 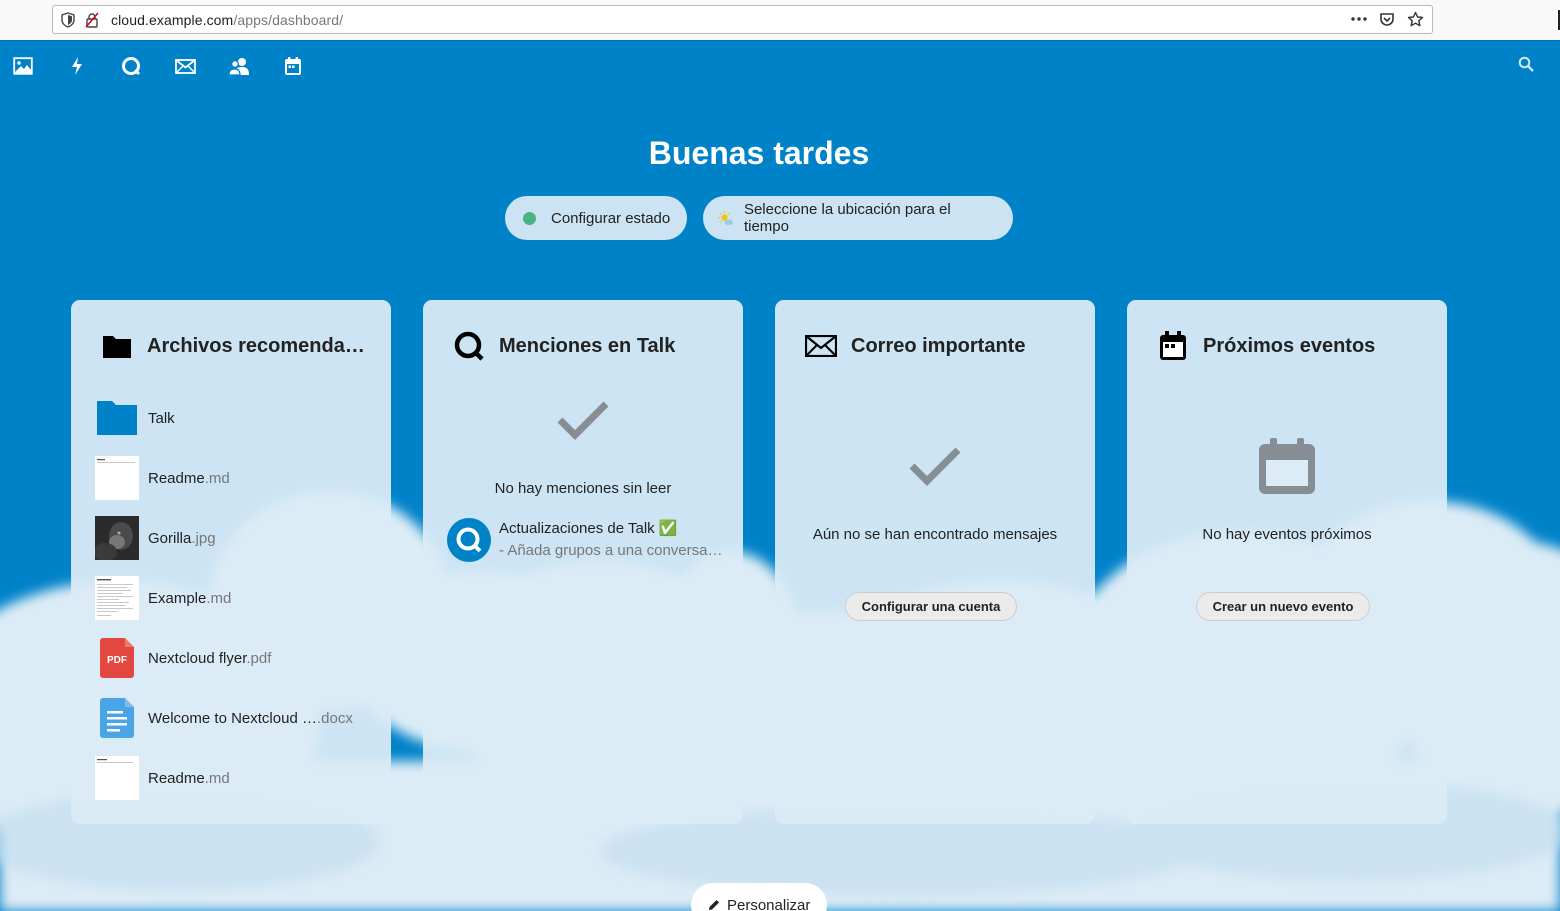 What do you see at coordinates (23, 66) in the screenshot?
I see `photos-icon` at bounding box center [23, 66].